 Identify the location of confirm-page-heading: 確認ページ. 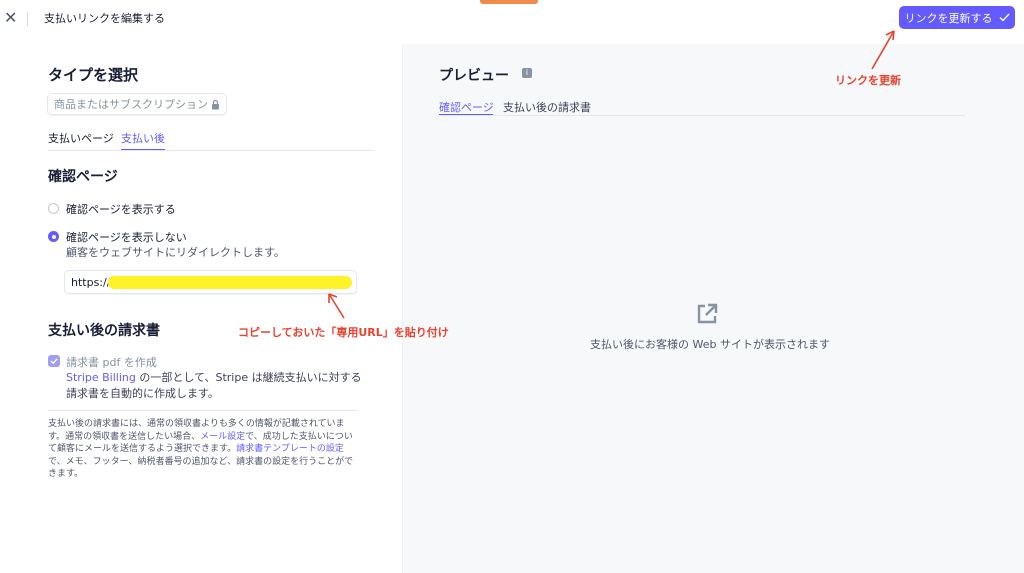
(83, 177).